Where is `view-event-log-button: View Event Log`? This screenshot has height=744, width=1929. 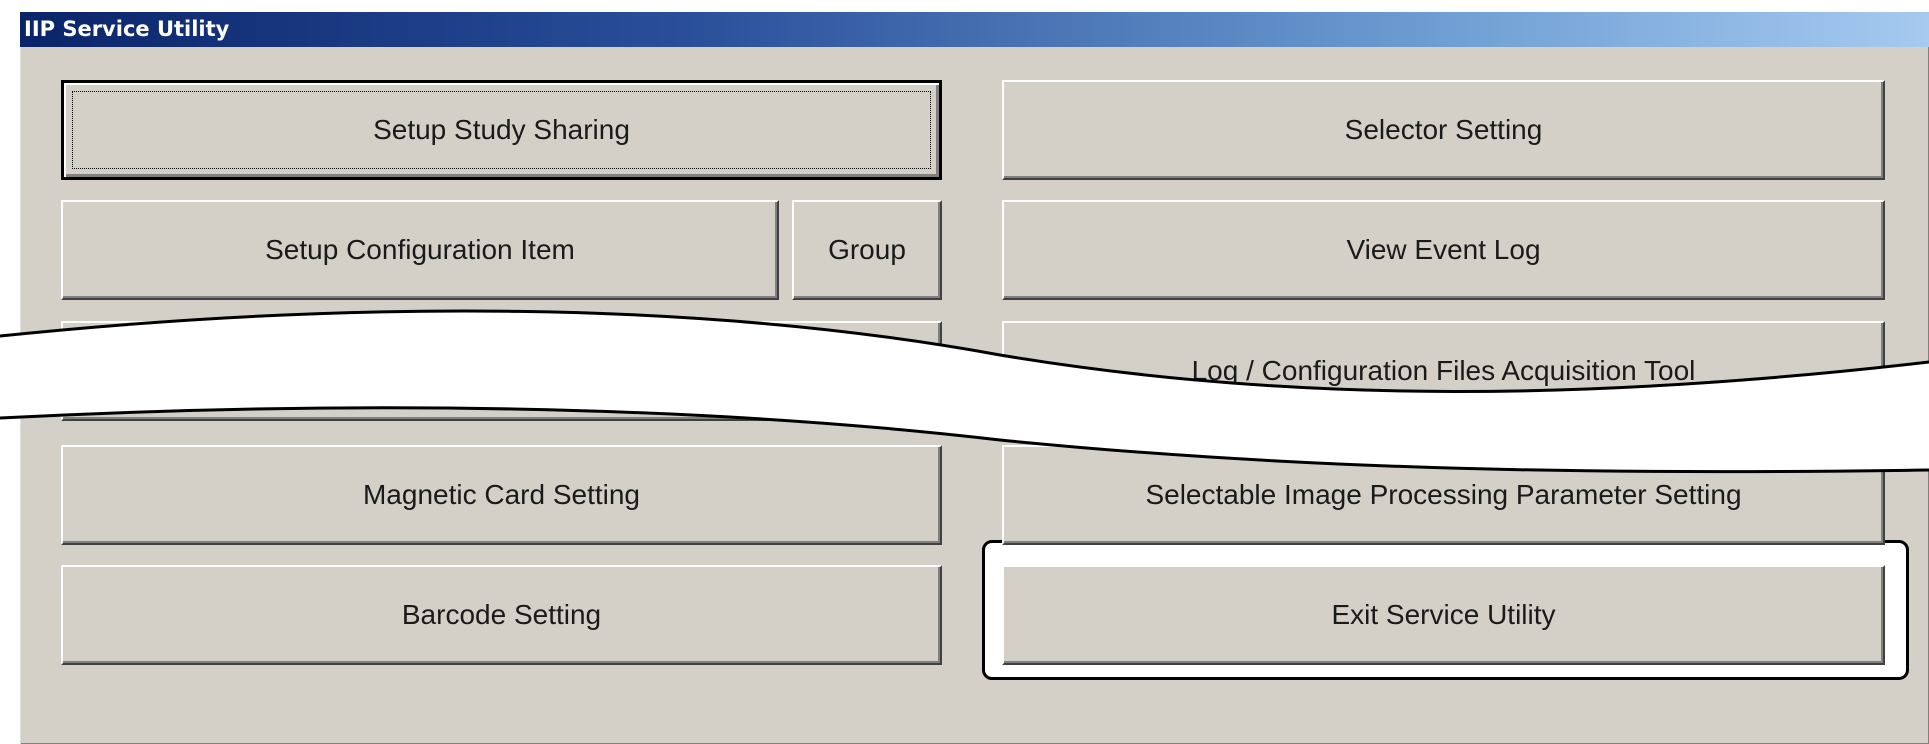 view-event-log-button: View Event Log is located at coordinates (1443, 250).